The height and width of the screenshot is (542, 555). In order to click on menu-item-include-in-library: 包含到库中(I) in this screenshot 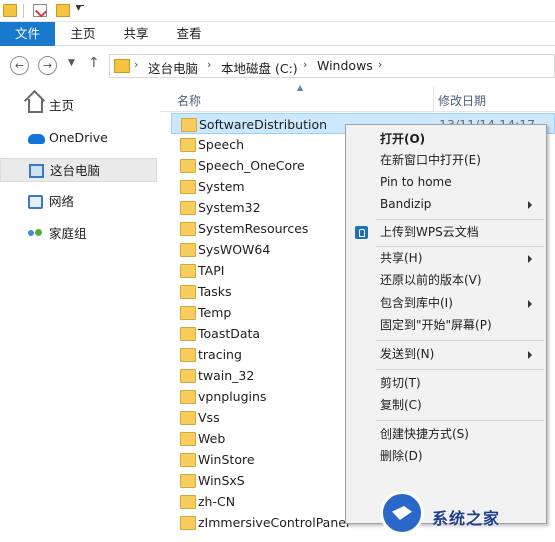, I will do `click(446, 303)`.